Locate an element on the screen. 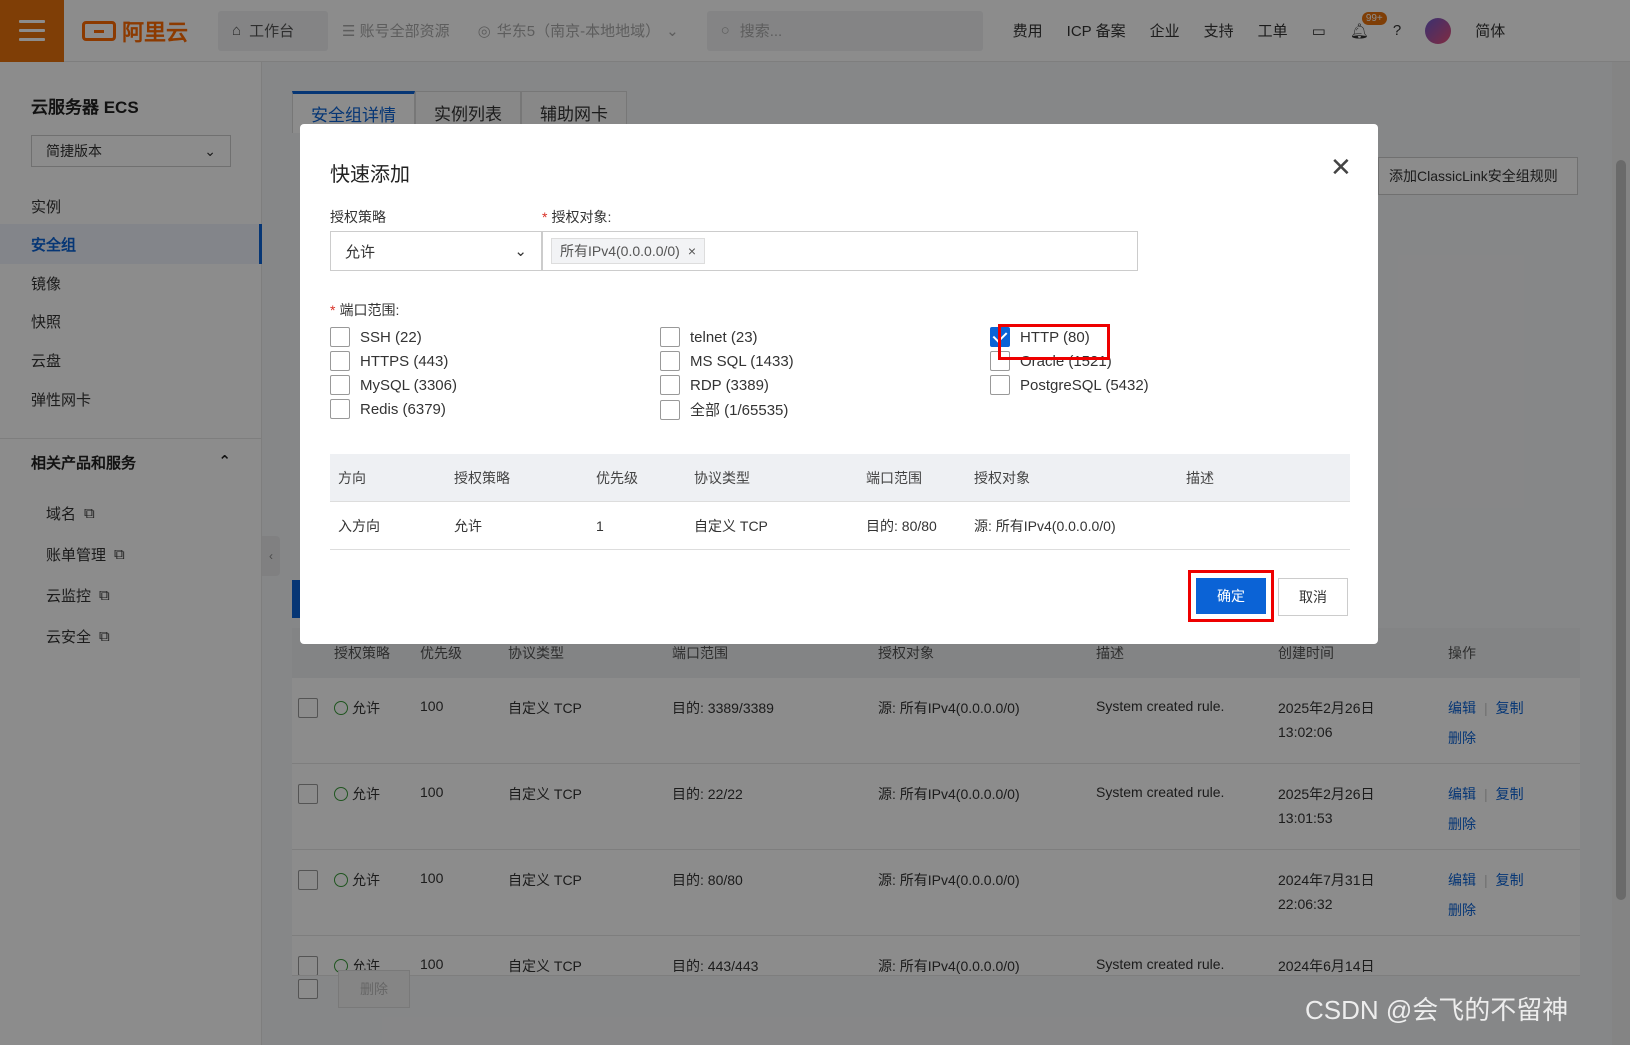 The image size is (1630, 1045). port-option-label: RDP (3389) is located at coordinates (729, 385).